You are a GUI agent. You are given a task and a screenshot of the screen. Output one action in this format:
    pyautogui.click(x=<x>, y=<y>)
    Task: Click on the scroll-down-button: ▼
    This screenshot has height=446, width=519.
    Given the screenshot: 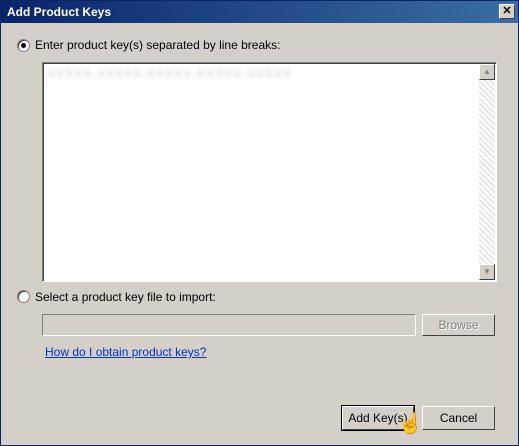 What is the action you would take?
    pyautogui.click(x=487, y=272)
    